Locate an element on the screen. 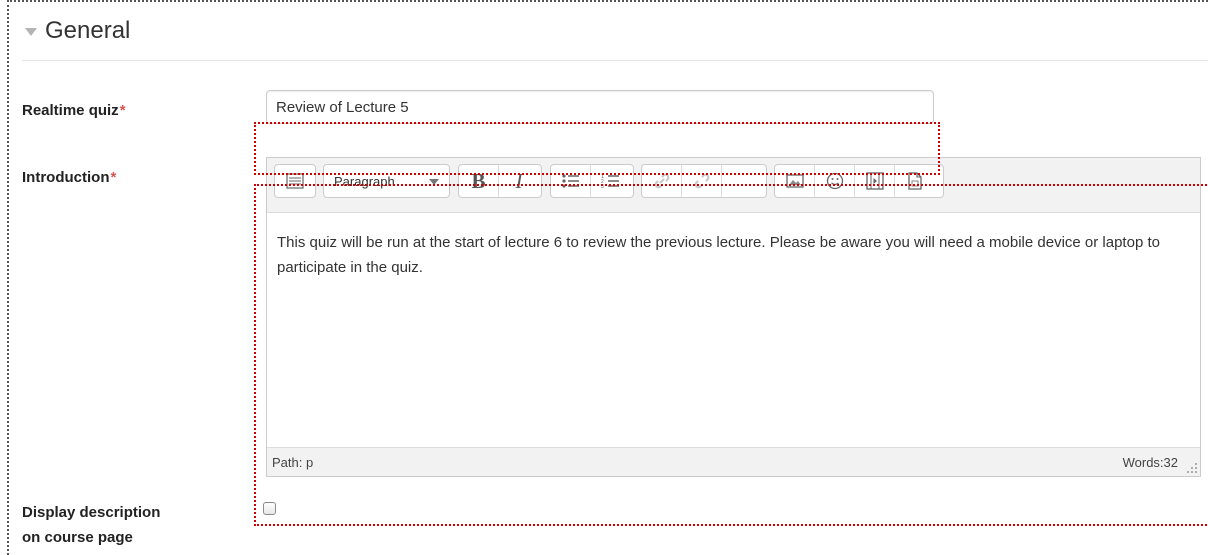 The width and height of the screenshot is (1208, 555). section-title: General is located at coordinates (88, 30).